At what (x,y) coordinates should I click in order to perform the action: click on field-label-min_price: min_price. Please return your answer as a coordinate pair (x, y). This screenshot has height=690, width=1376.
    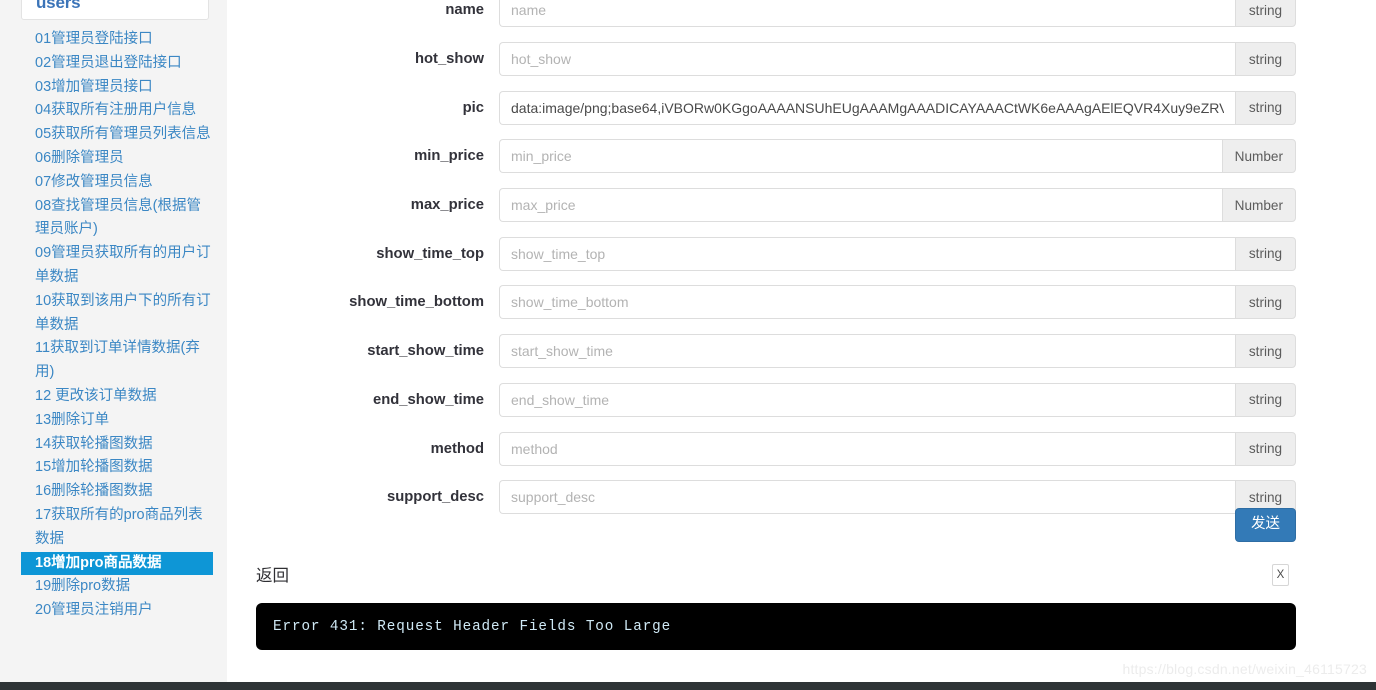
    Looking at the image, I should click on (449, 156).